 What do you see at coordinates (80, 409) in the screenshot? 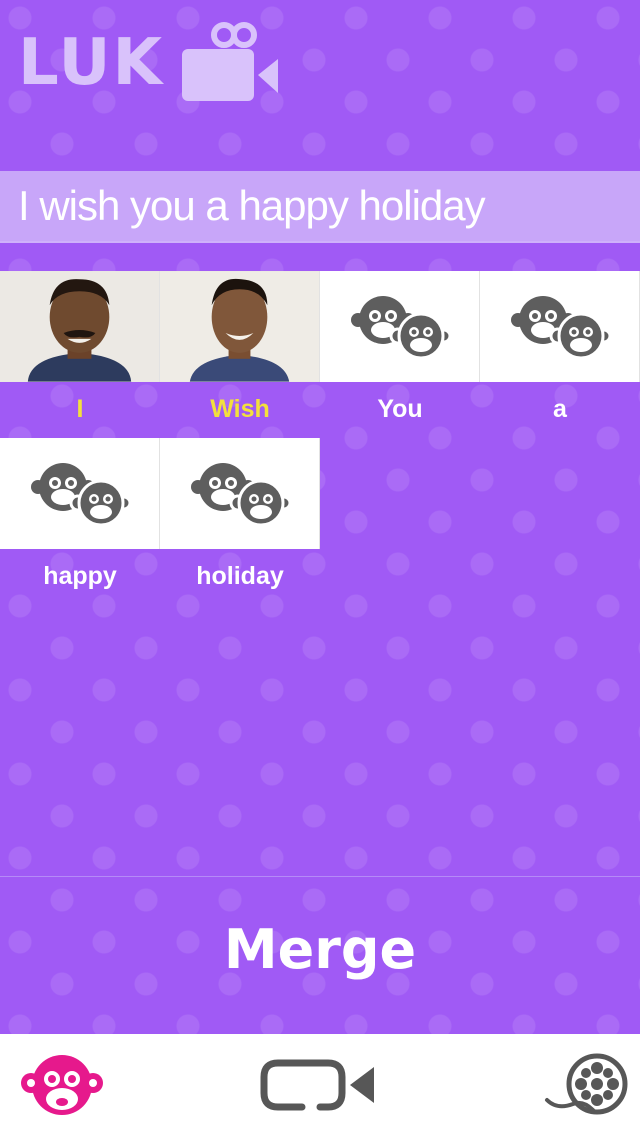
I see `word-label-0: I` at bounding box center [80, 409].